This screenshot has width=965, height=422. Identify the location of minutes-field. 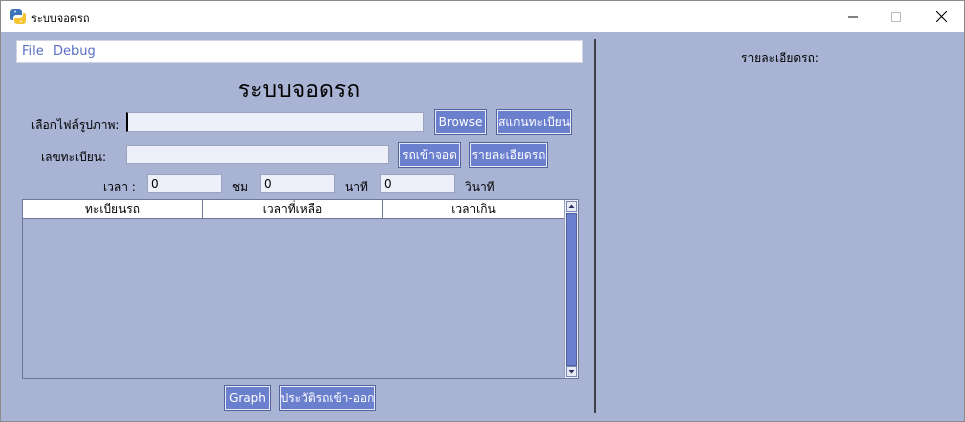
(297, 183).